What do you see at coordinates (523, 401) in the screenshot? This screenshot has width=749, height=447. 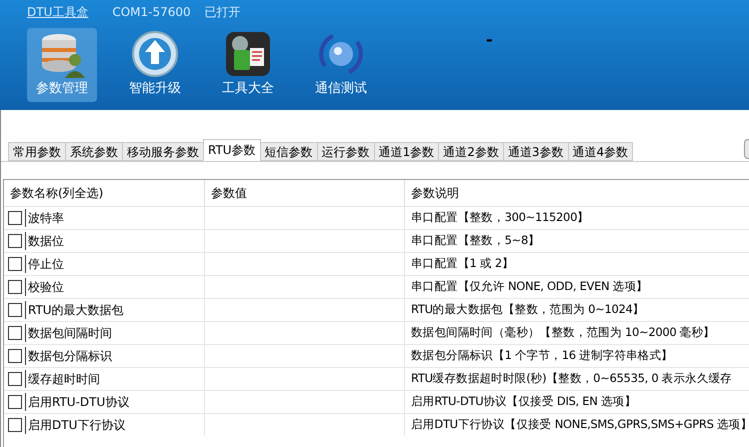 I see `parameter-description: 启用RTU-DTU协议【仅接受 DIS, EN 选项】` at bounding box center [523, 401].